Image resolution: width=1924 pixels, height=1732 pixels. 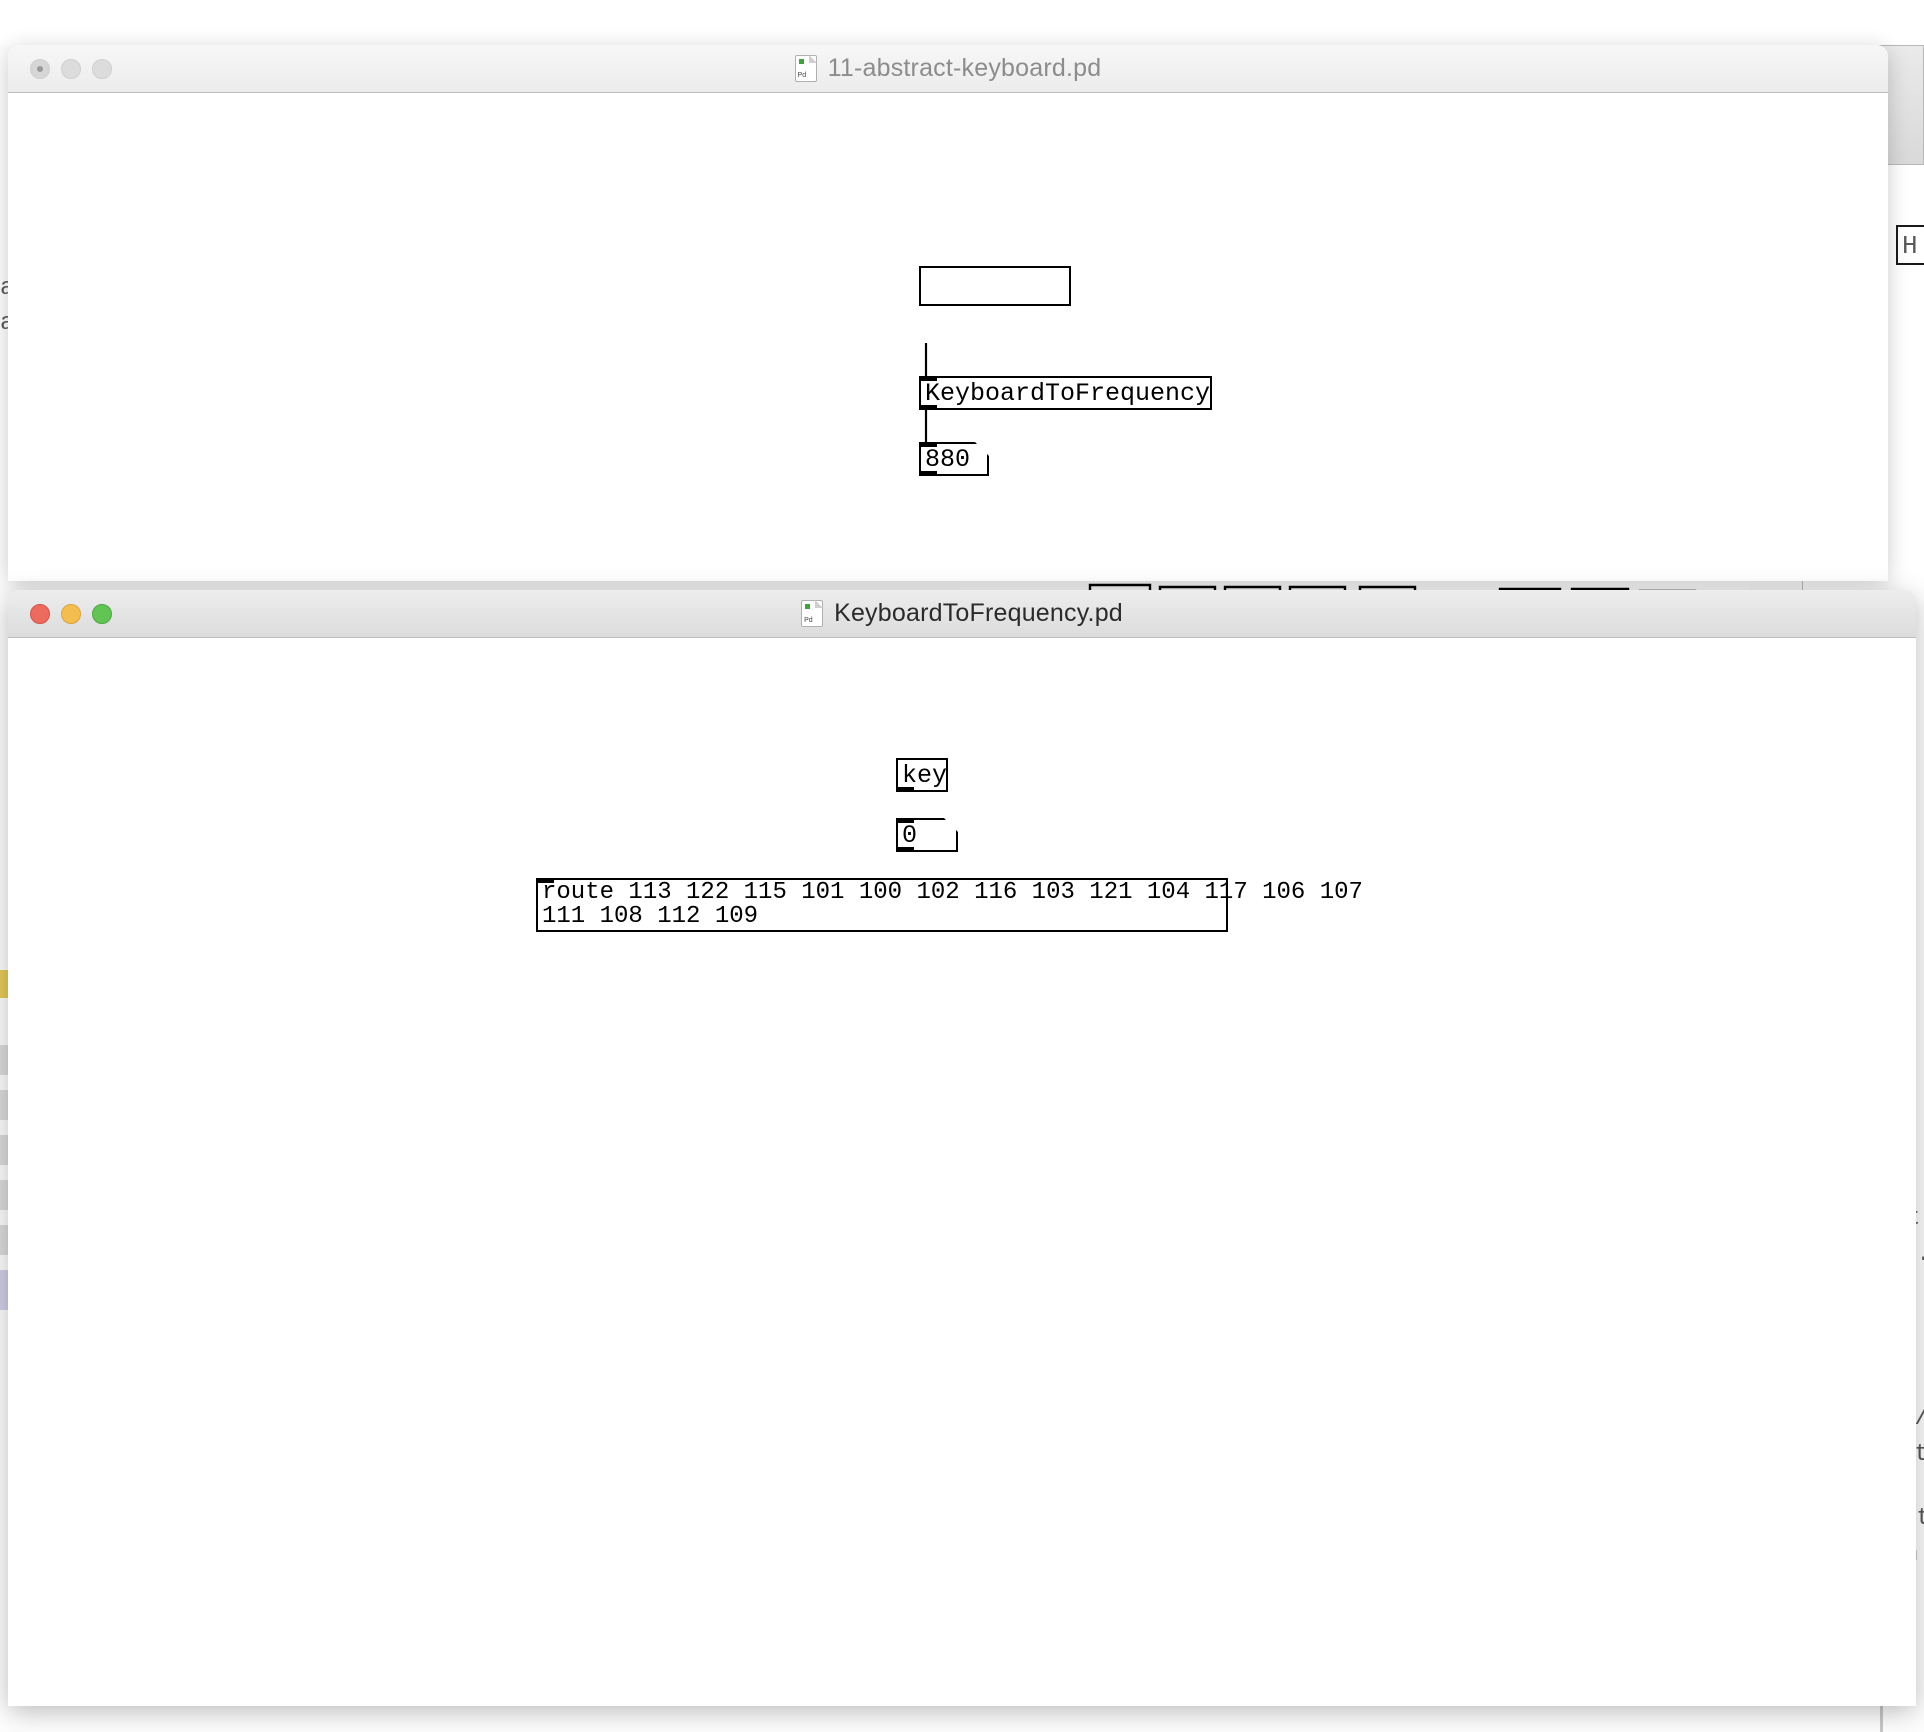 I want to click on pd-document-icon-parent, so click(x=805, y=68).